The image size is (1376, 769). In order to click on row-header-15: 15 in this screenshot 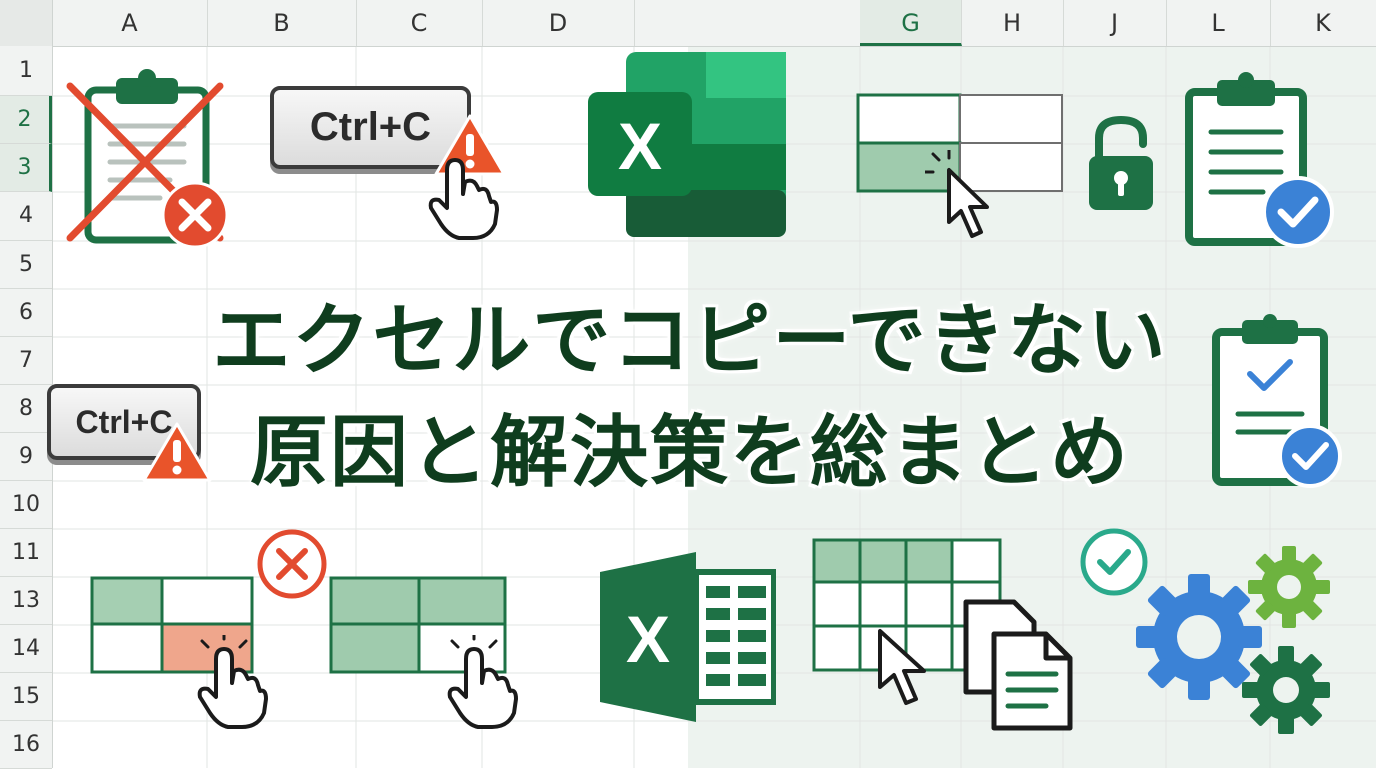, I will do `click(26, 697)`.